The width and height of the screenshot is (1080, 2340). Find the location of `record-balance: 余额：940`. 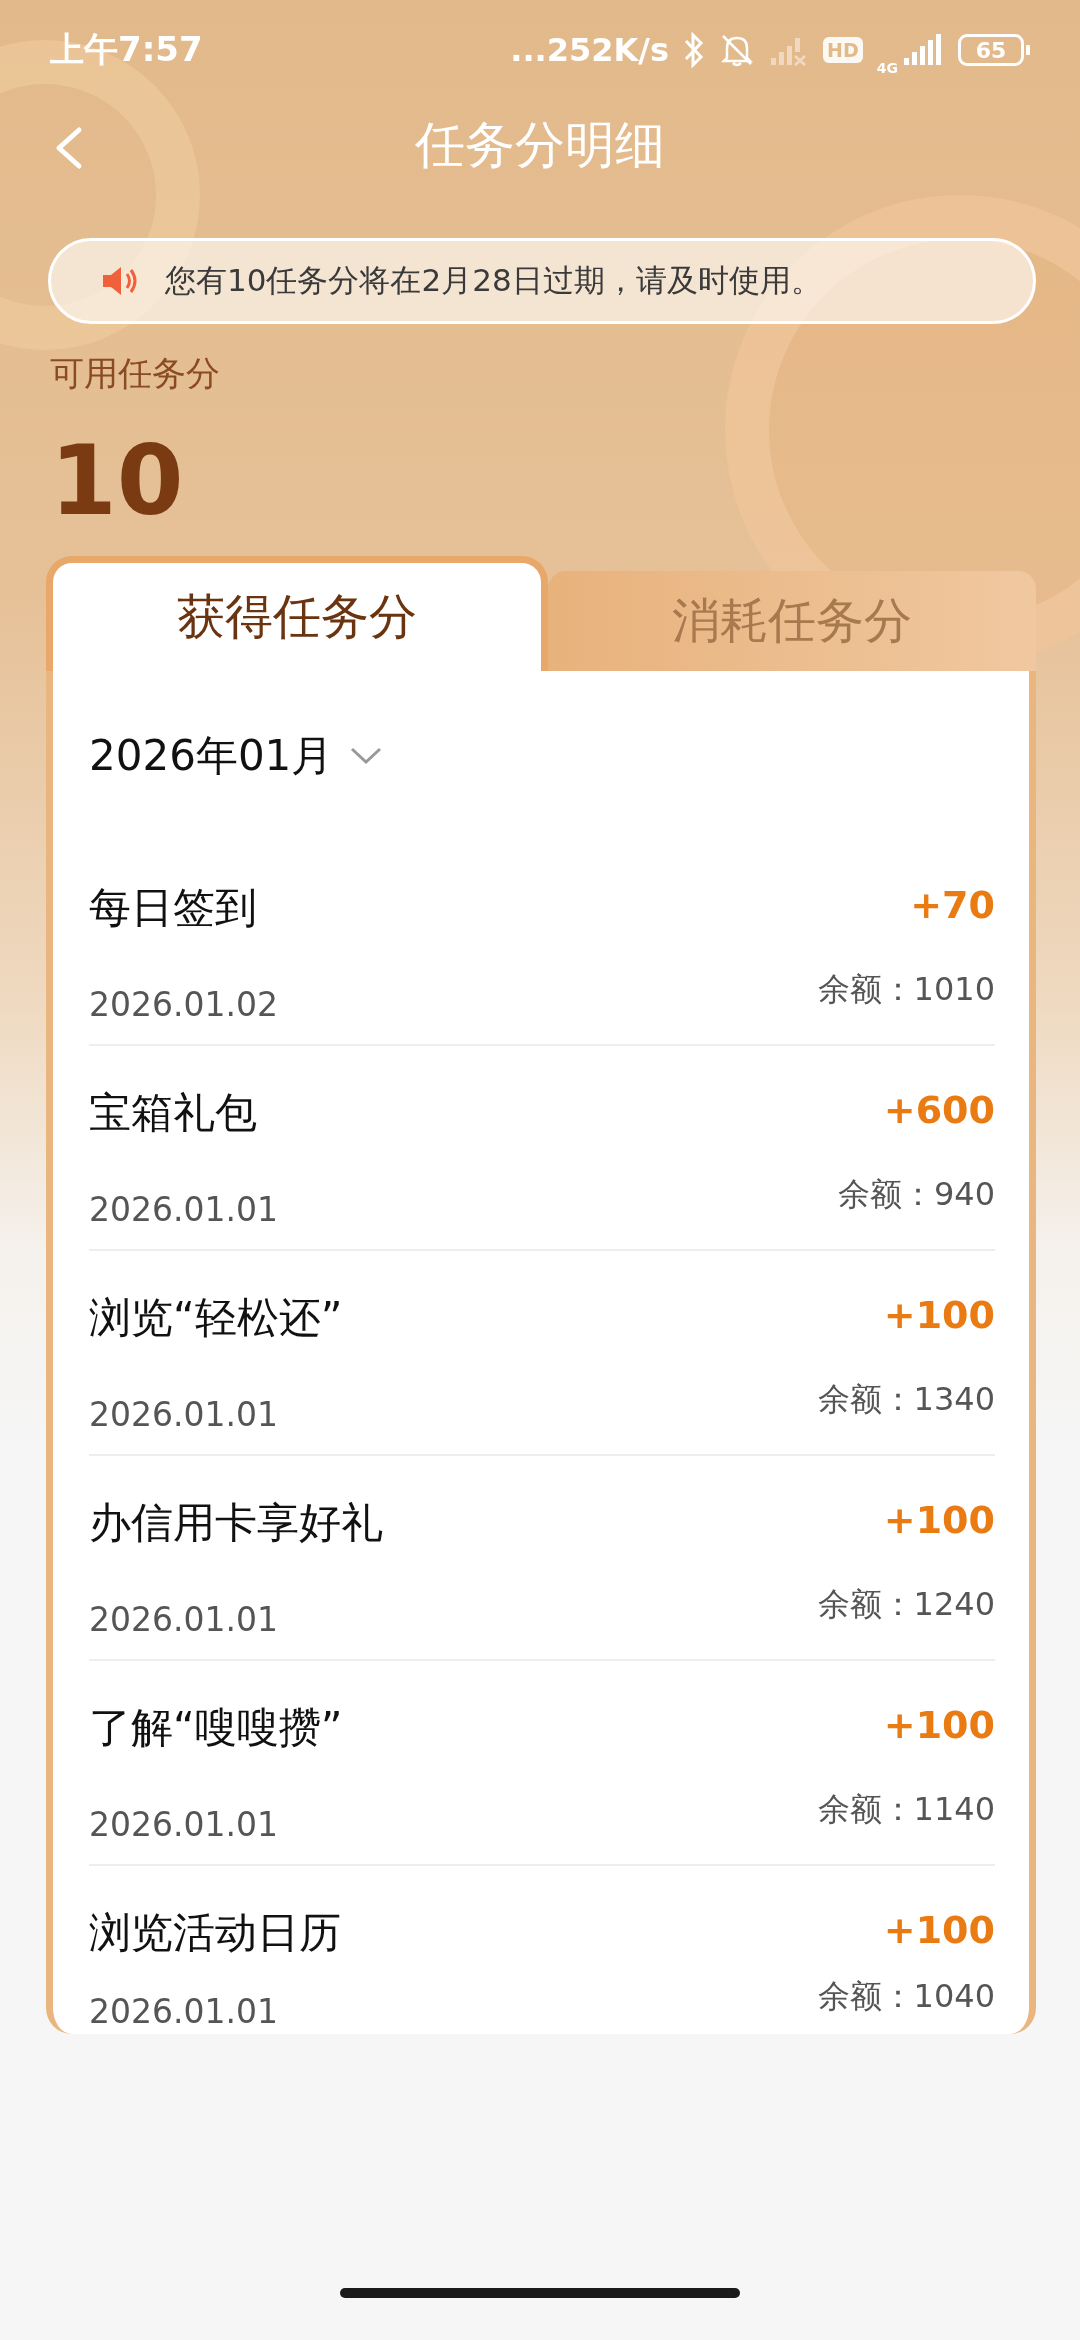

record-balance: 余额：940 is located at coordinates (916, 1194).